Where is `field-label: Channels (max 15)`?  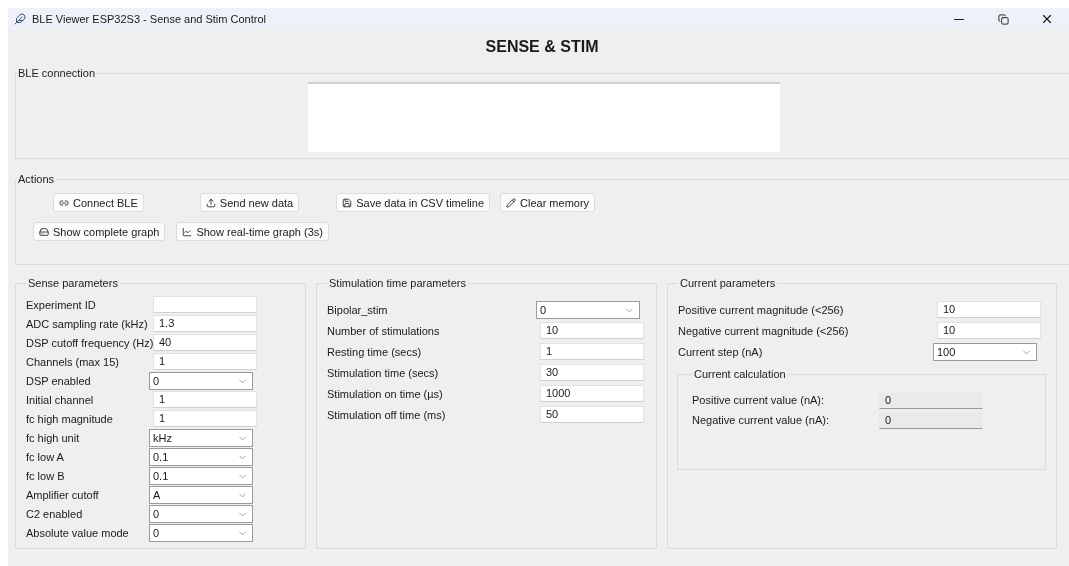 field-label: Channels (max 15) is located at coordinates (73, 361).